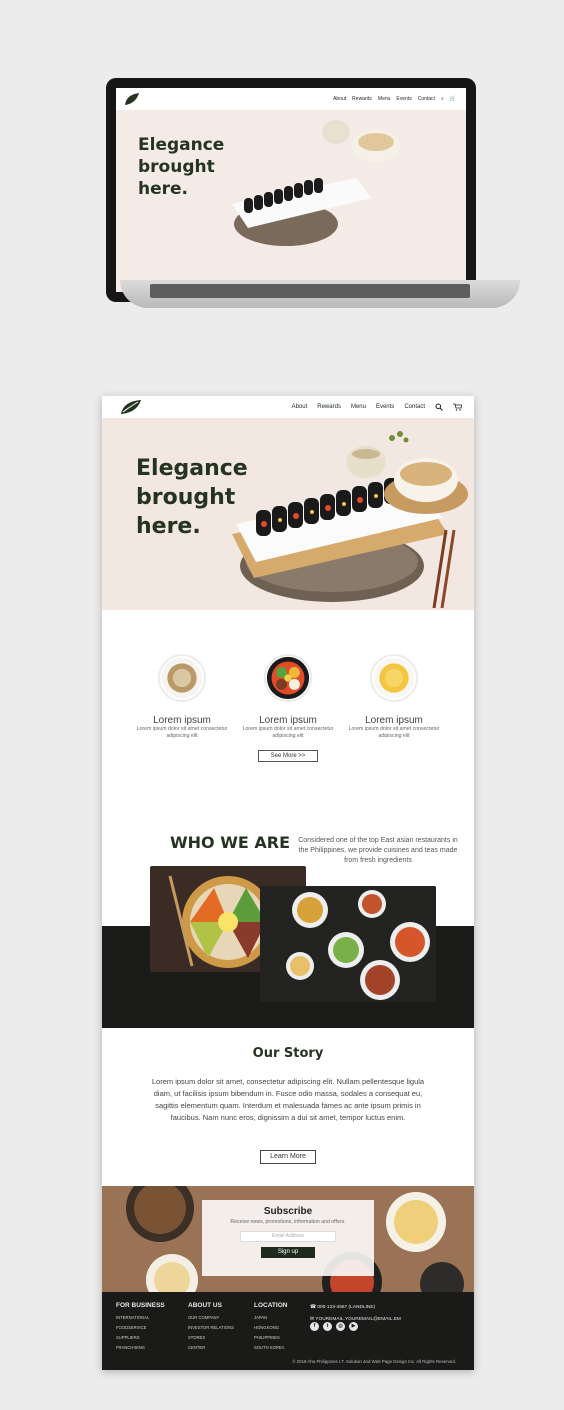 This screenshot has height=1410, width=564. I want to click on sushi-plate-image, so click(302, 212).